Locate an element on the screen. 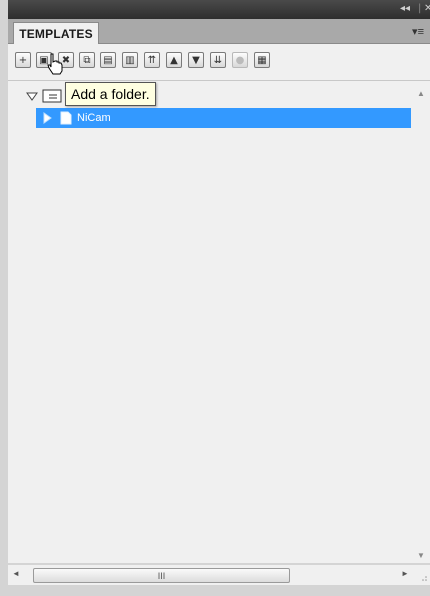 The height and width of the screenshot is (596, 430). thumb-grip: III is located at coordinates (161, 575).